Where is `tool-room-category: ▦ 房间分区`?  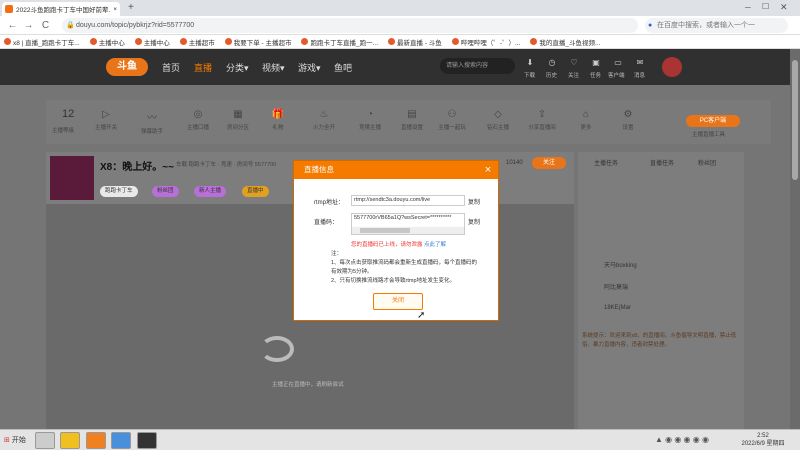
tool-room-category: ▦ 房间分区 is located at coordinates (238, 120).